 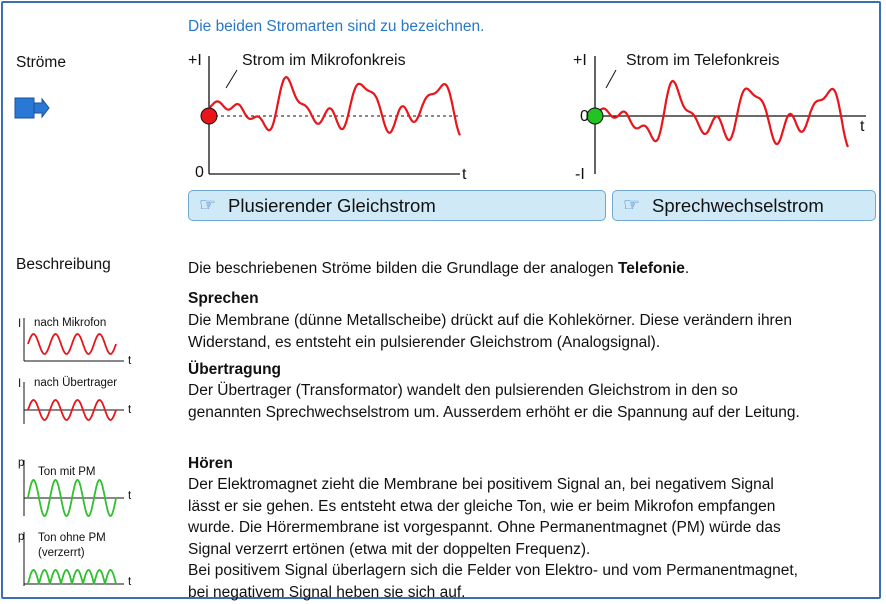 What do you see at coordinates (76, 383) in the screenshot?
I see `mini-graph-label: nach Übertrager` at bounding box center [76, 383].